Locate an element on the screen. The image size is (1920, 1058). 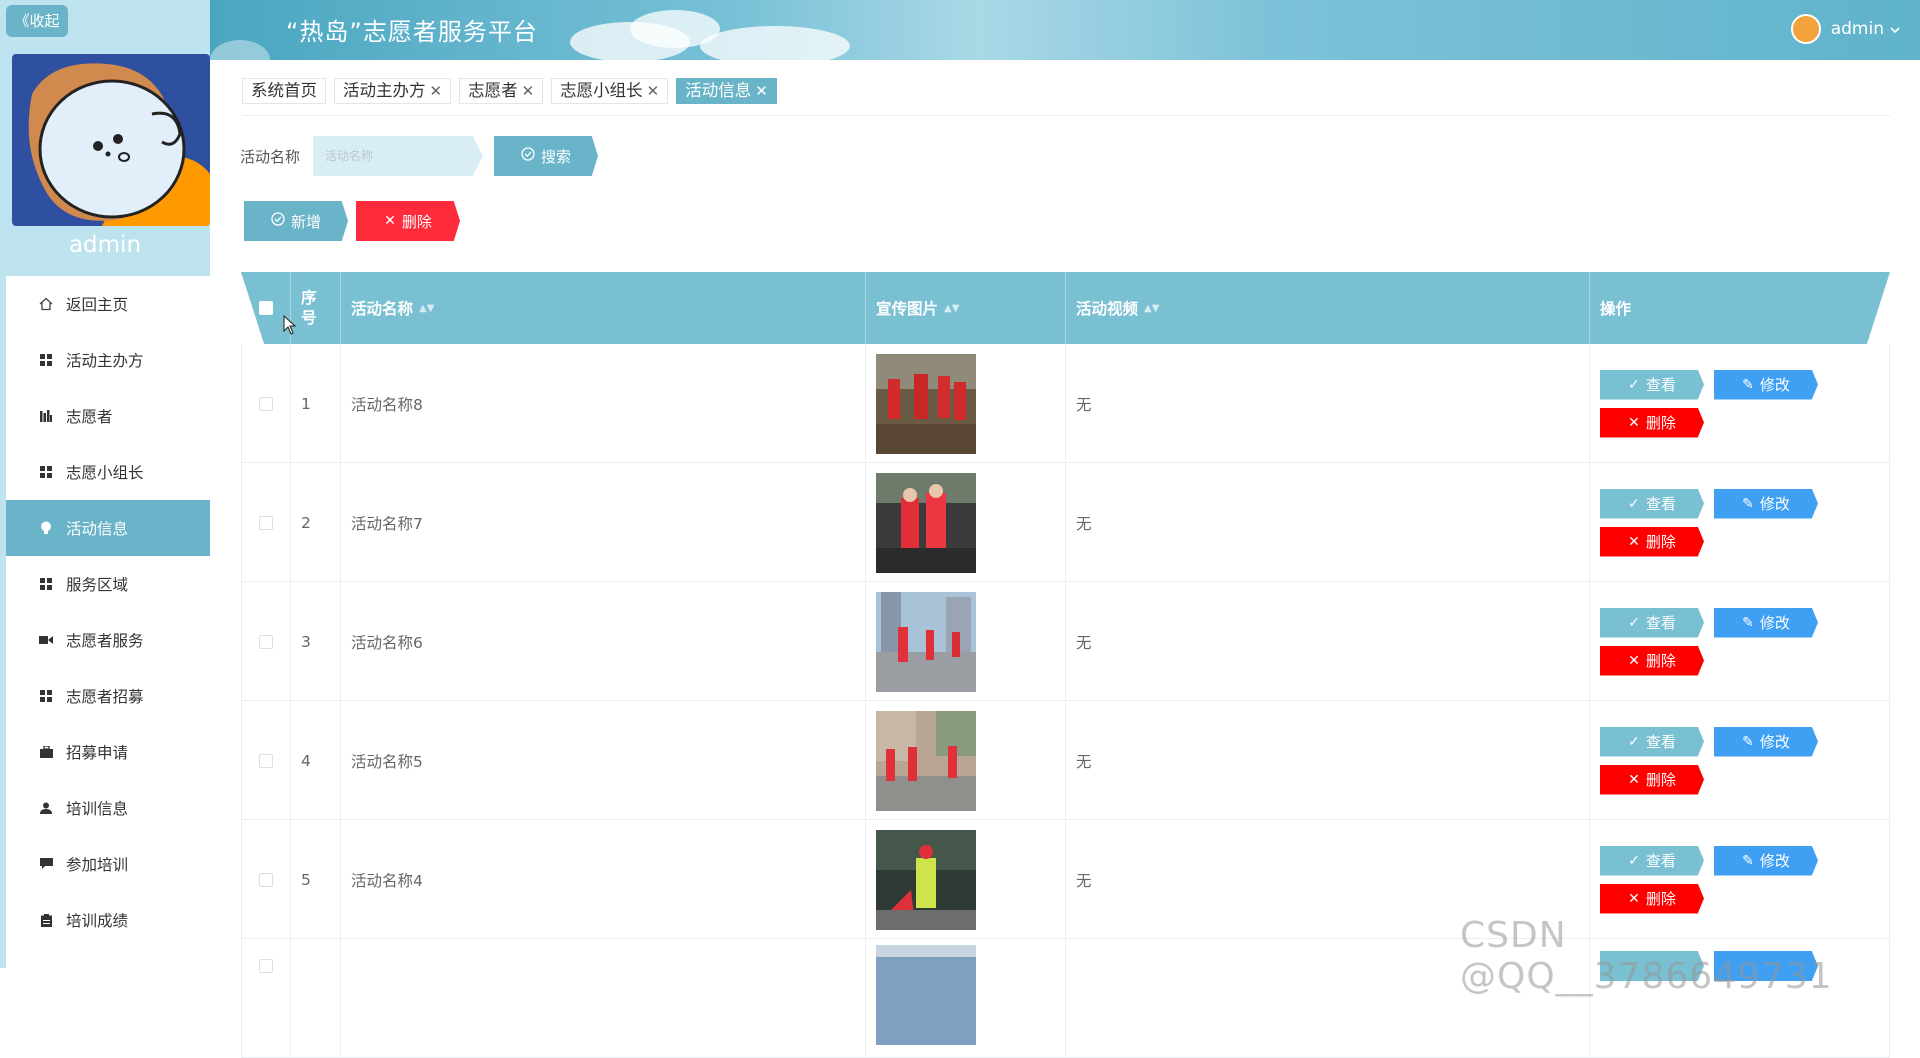
row-index: 3 is located at coordinates (316, 641).